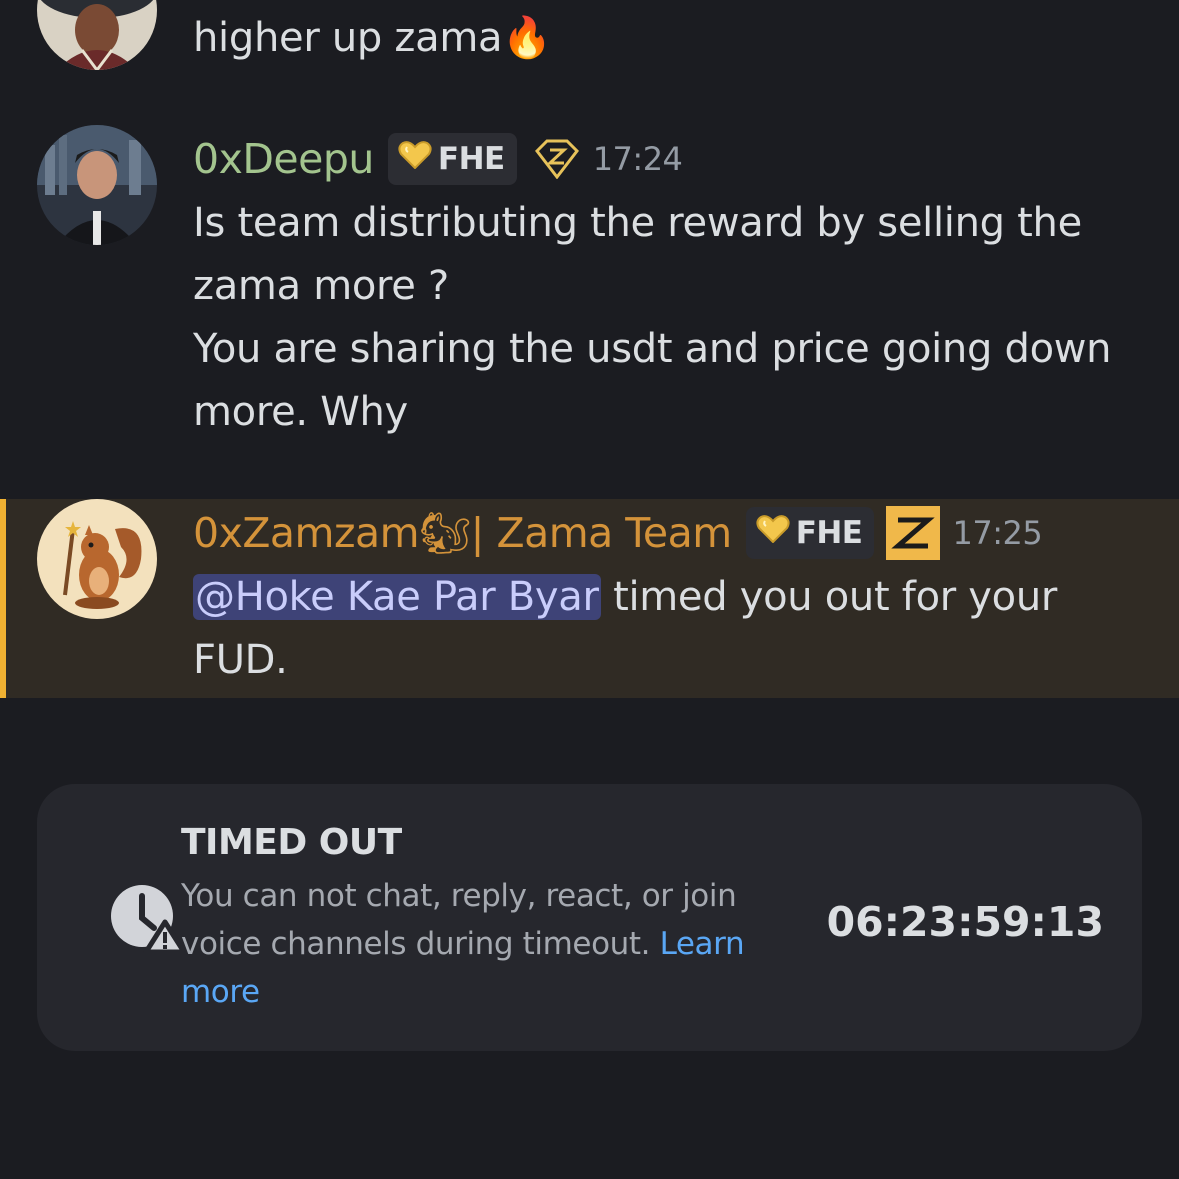 This screenshot has width=1179, height=1179. I want to click on timestamp: 17:24, so click(637, 159).